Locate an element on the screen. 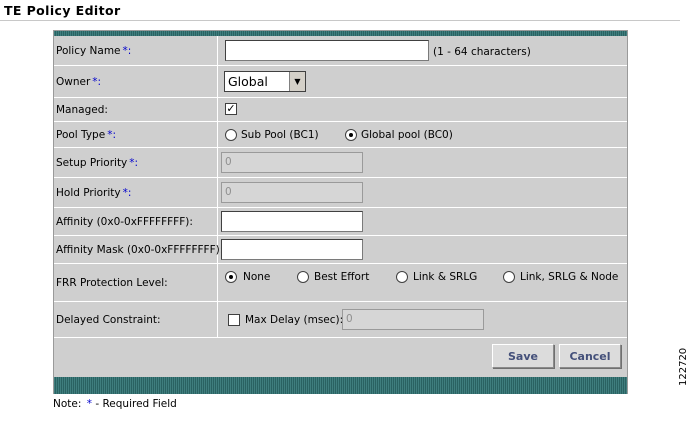  row-delayed-constraint: Delayed Constraint: Max Delay (msec): 0 is located at coordinates (340, 320).